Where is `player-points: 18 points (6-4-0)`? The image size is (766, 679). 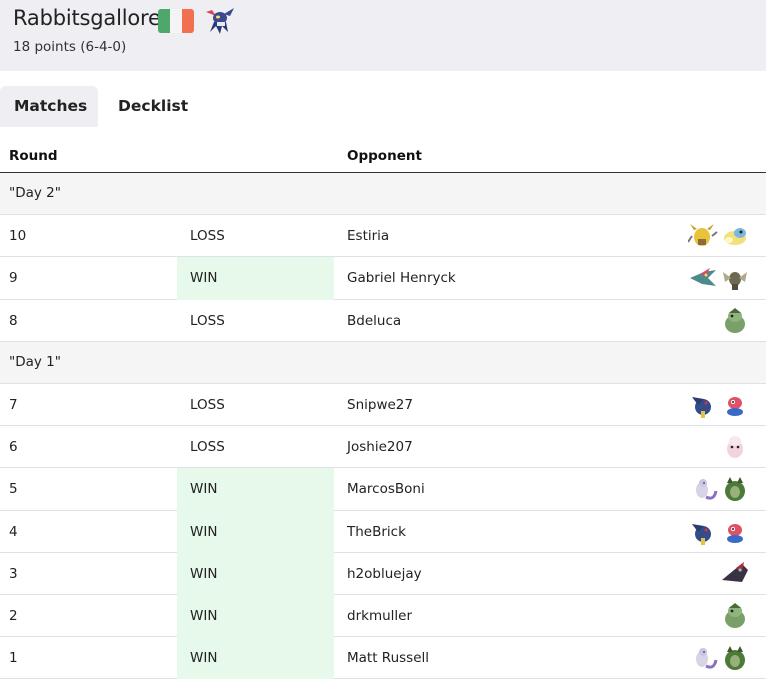
player-points: 18 points (6-4-0) is located at coordinates (70, 47).